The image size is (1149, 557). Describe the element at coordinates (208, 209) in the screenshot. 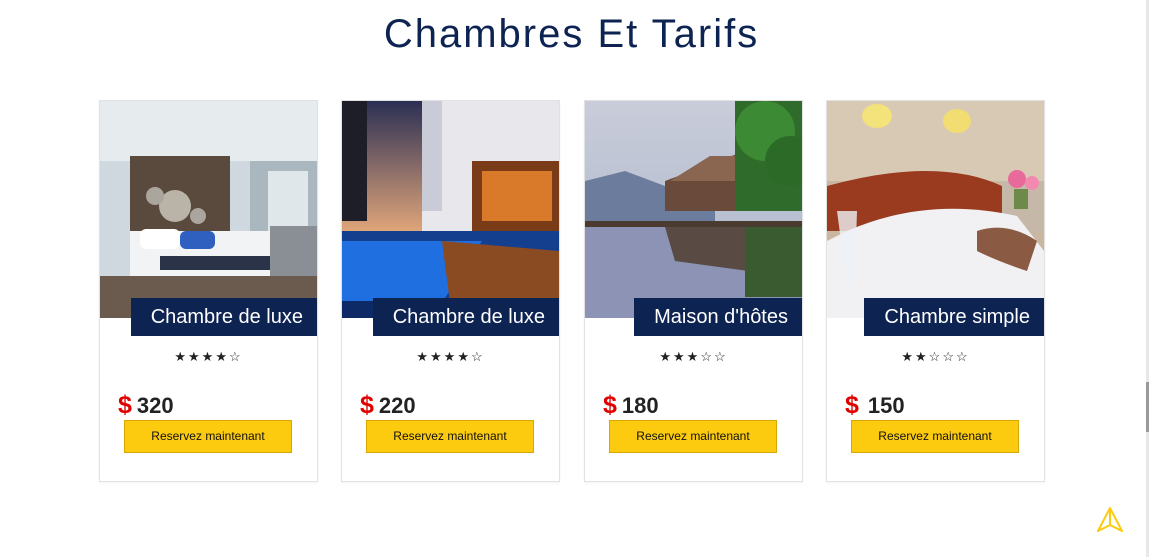

I see `room-photo-luxury-bedroom` at that location.